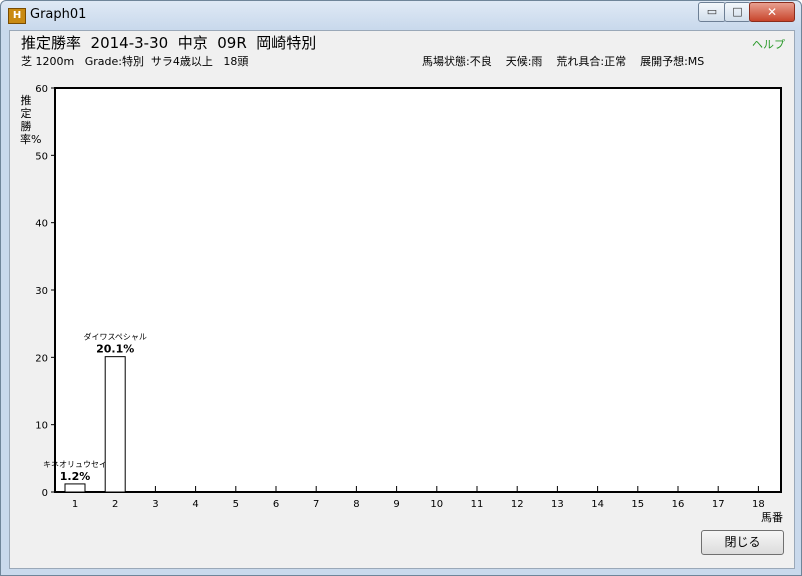  Describe the element at coordinates (17, 16) in the screenshot. I see `app-icon: H` at that location.